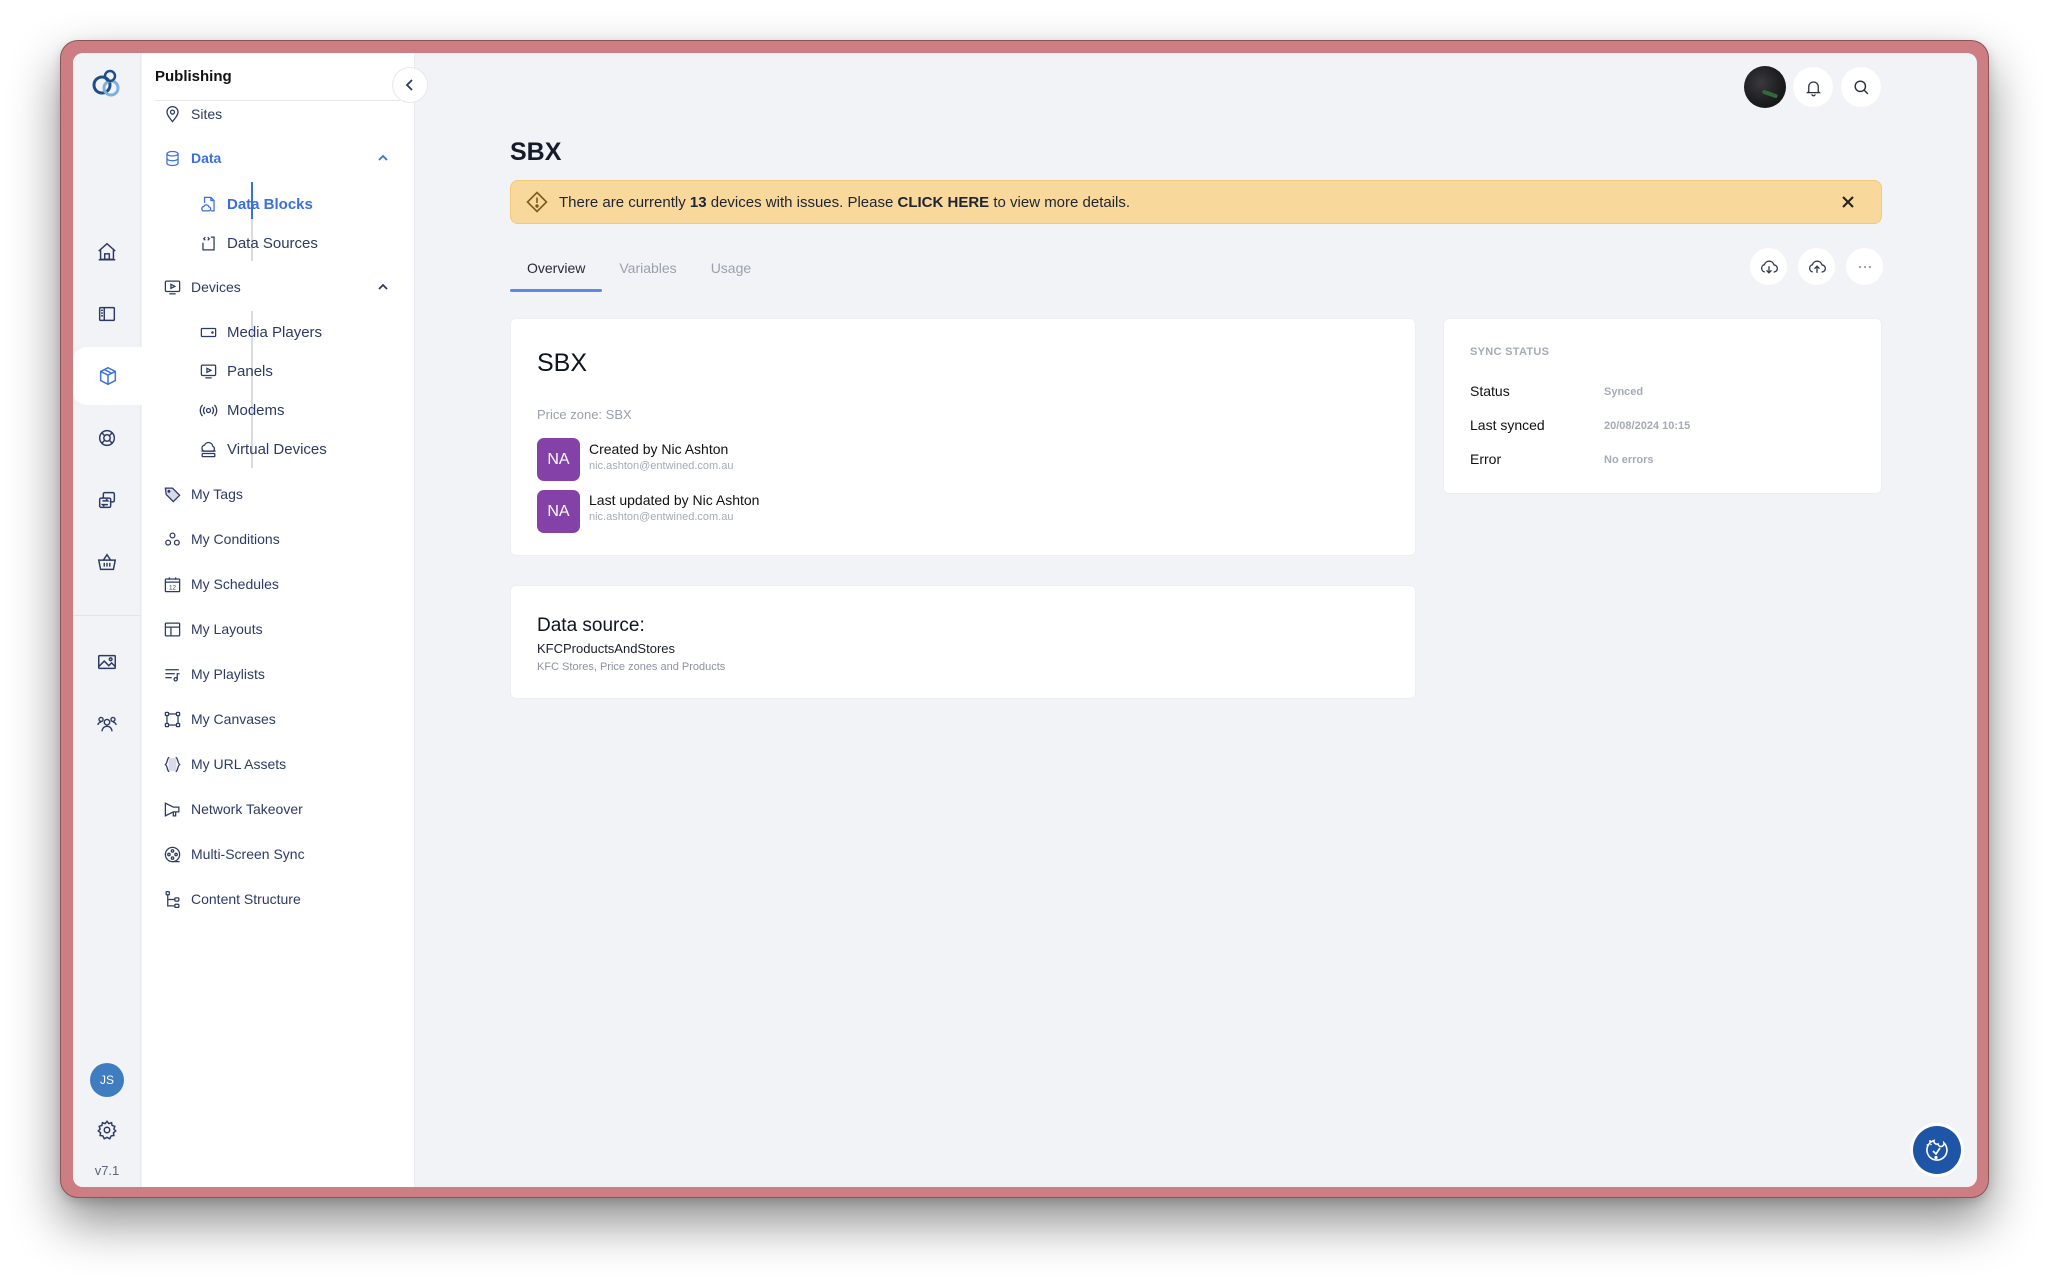  What do you see at coordinates (280, 719) in the screenshot?
I see `nav-item-my-canvases: My Canvases` at bounding box center [280, 719].